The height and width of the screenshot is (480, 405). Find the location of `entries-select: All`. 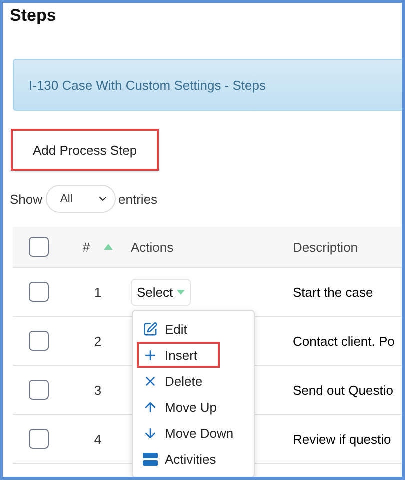

entries-select: All is located at coordinates (81, 199).